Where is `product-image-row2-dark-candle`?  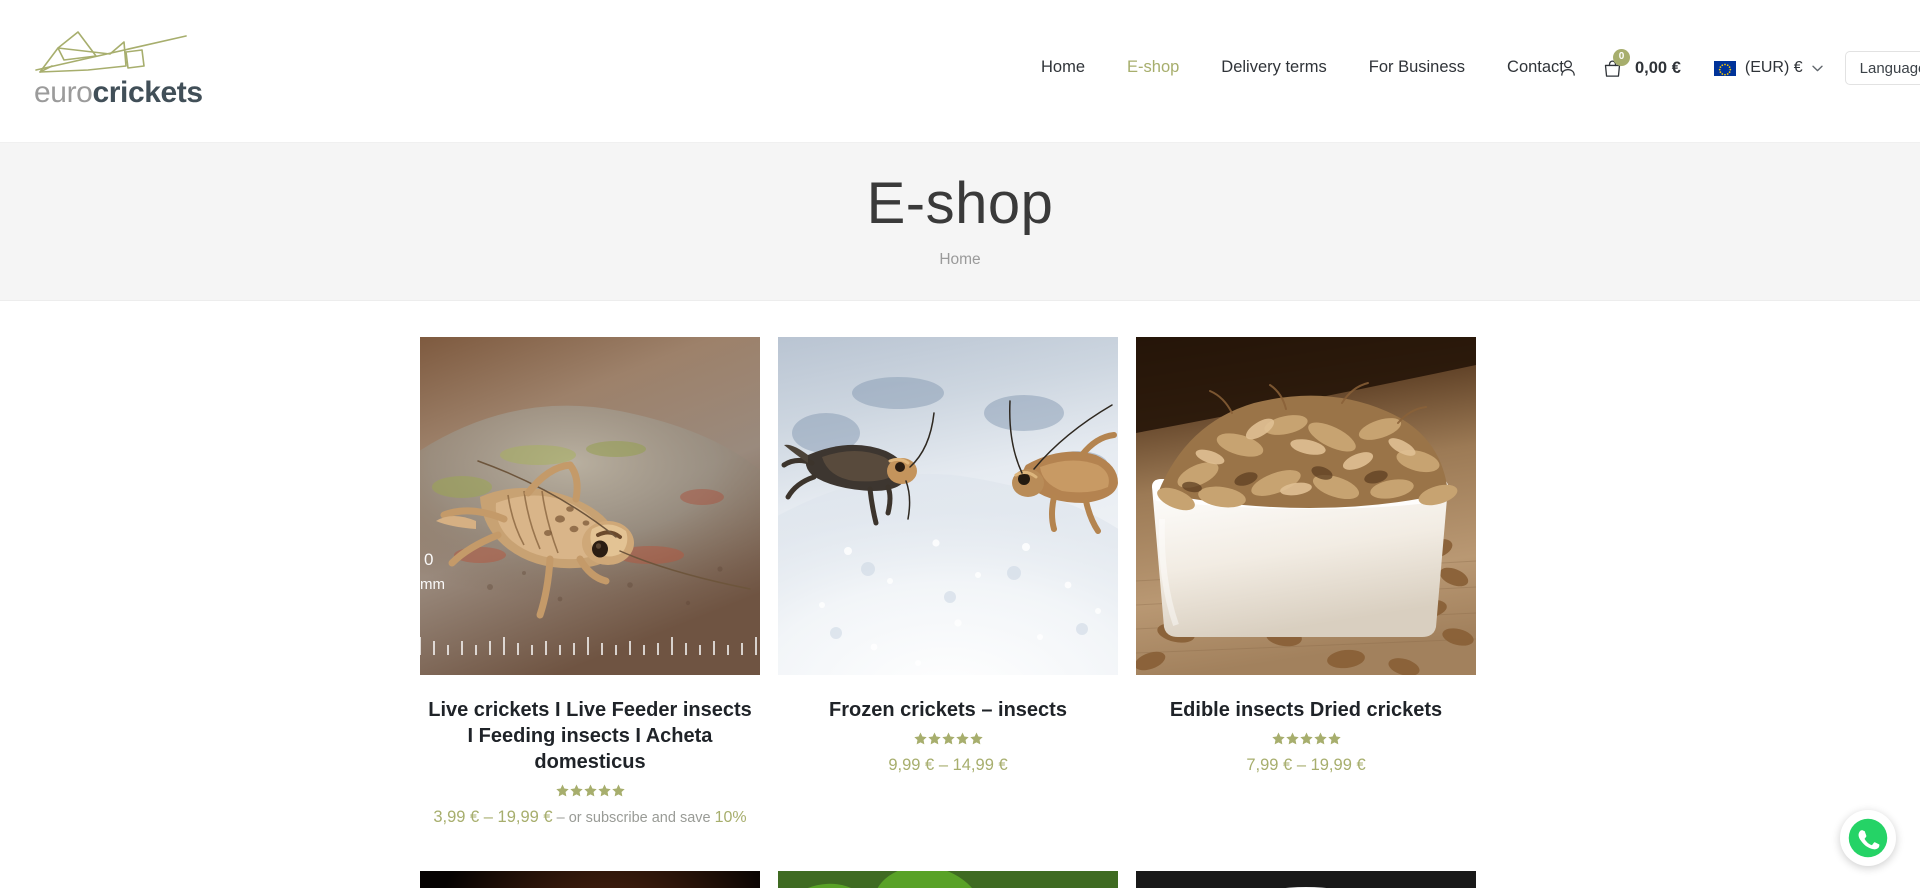 product-image-row2-dark-candle is located at coordinates (590, 879).